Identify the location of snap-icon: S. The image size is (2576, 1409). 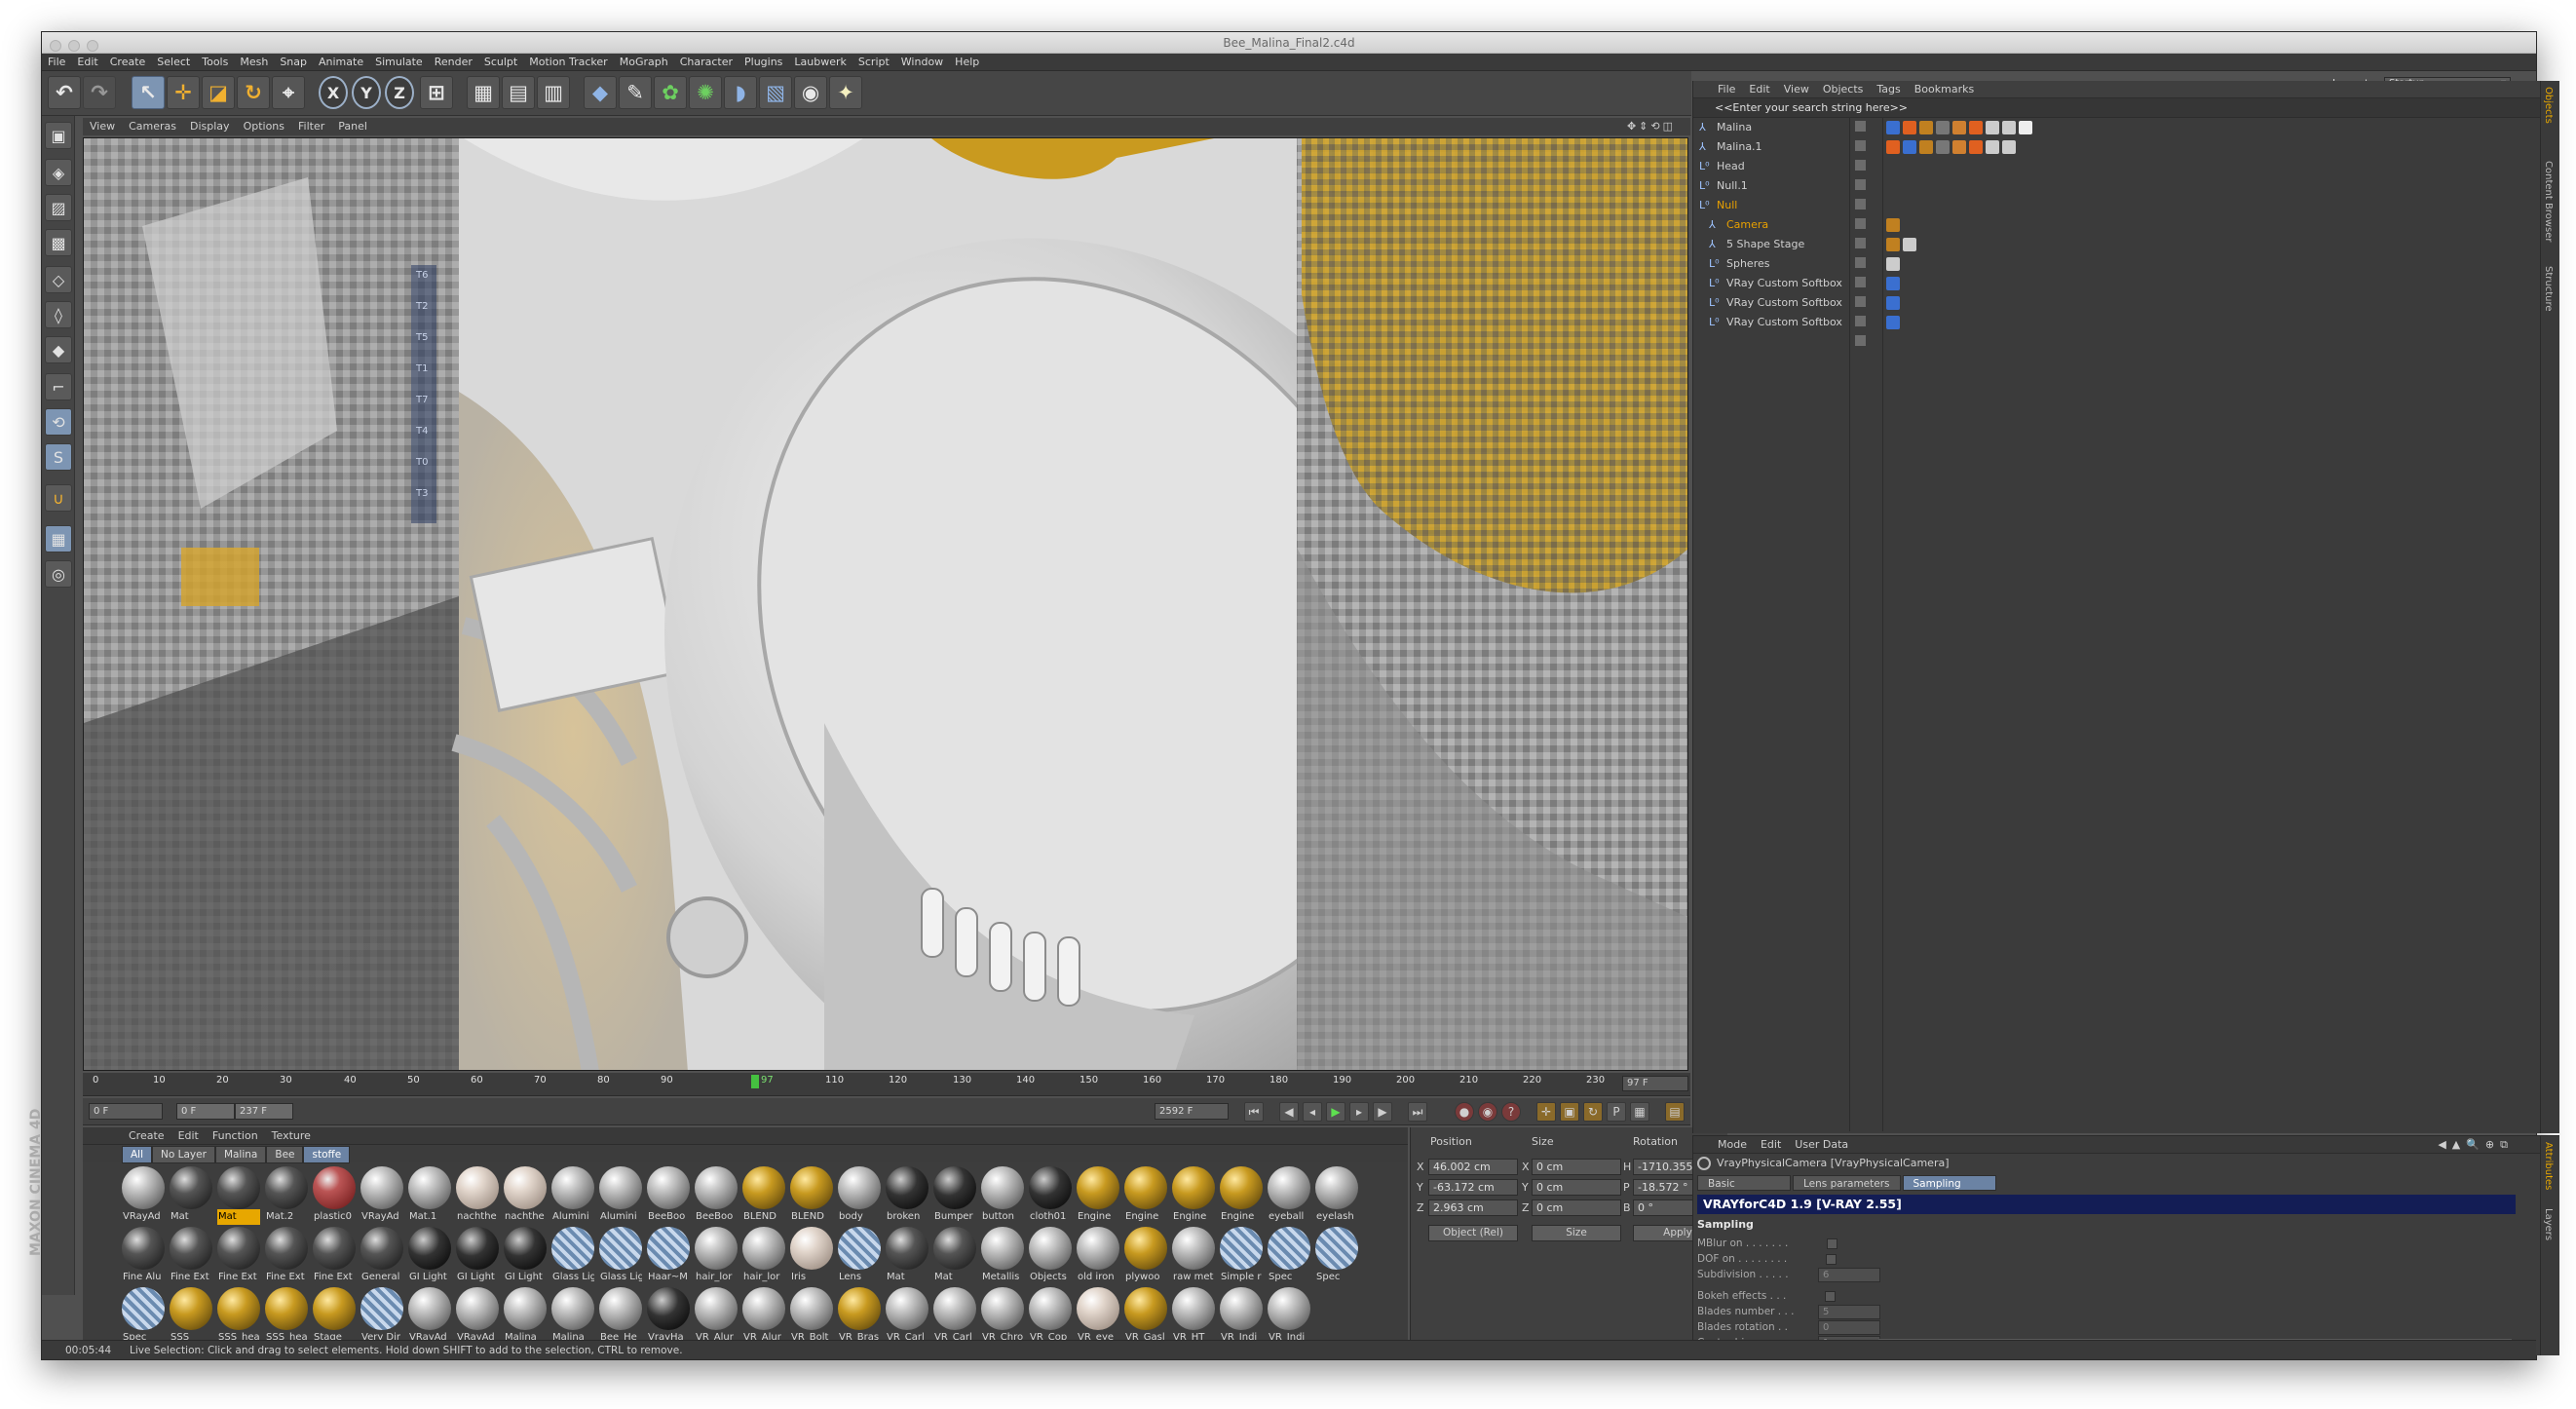
(58, 457).